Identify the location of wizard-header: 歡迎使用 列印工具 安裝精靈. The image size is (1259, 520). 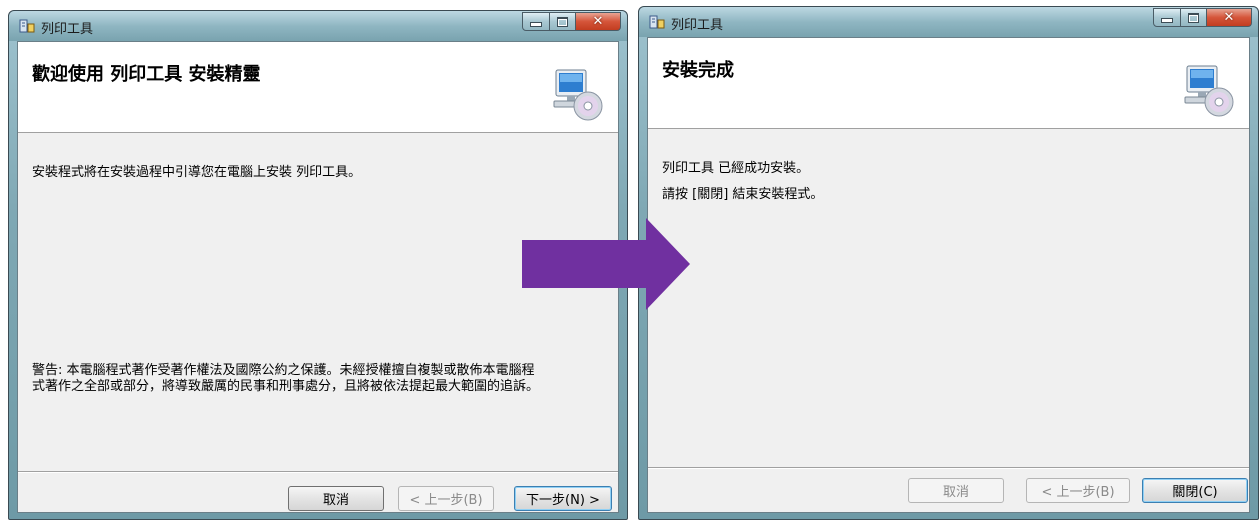
(318, 87).